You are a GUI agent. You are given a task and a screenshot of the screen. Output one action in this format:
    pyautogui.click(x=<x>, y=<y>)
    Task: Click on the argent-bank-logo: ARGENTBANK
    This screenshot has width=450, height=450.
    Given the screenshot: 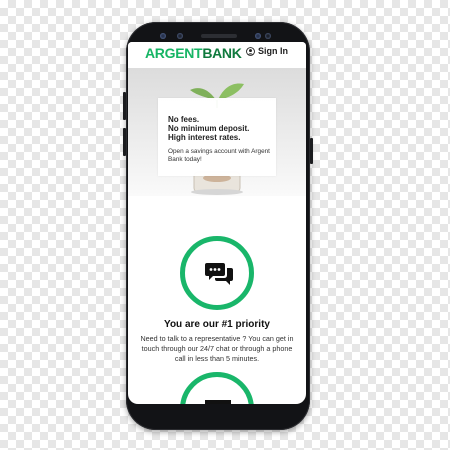 What is the action you would take?
    pyautogui.click(x=193, y=53)
    